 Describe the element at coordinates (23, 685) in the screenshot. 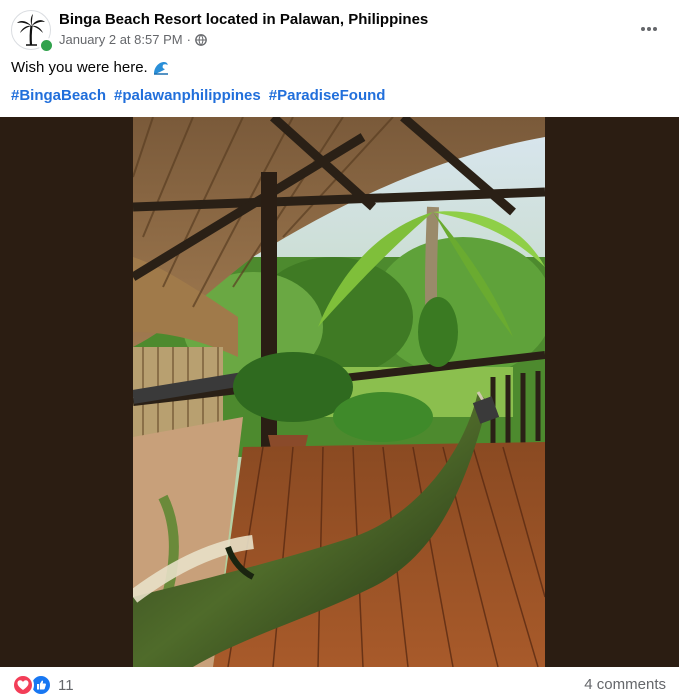

I see `love-reaction-icon` at that location.